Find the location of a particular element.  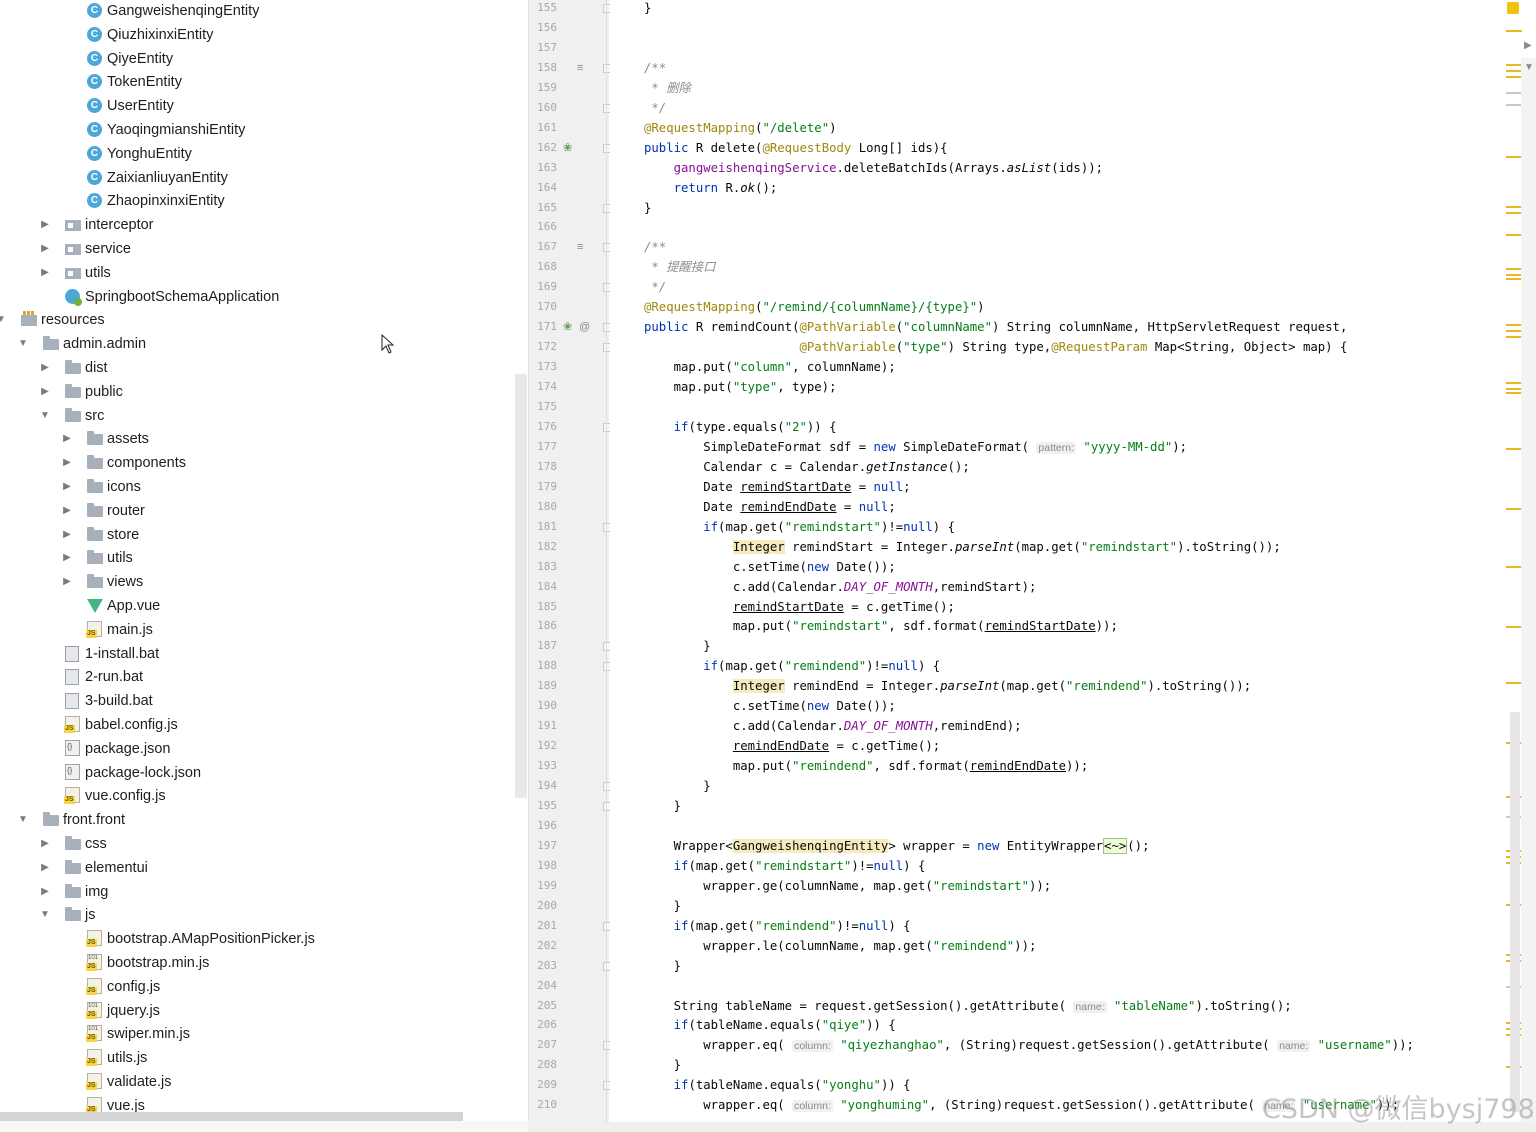

line-number: 207 is located at coordinates (543, 1045).